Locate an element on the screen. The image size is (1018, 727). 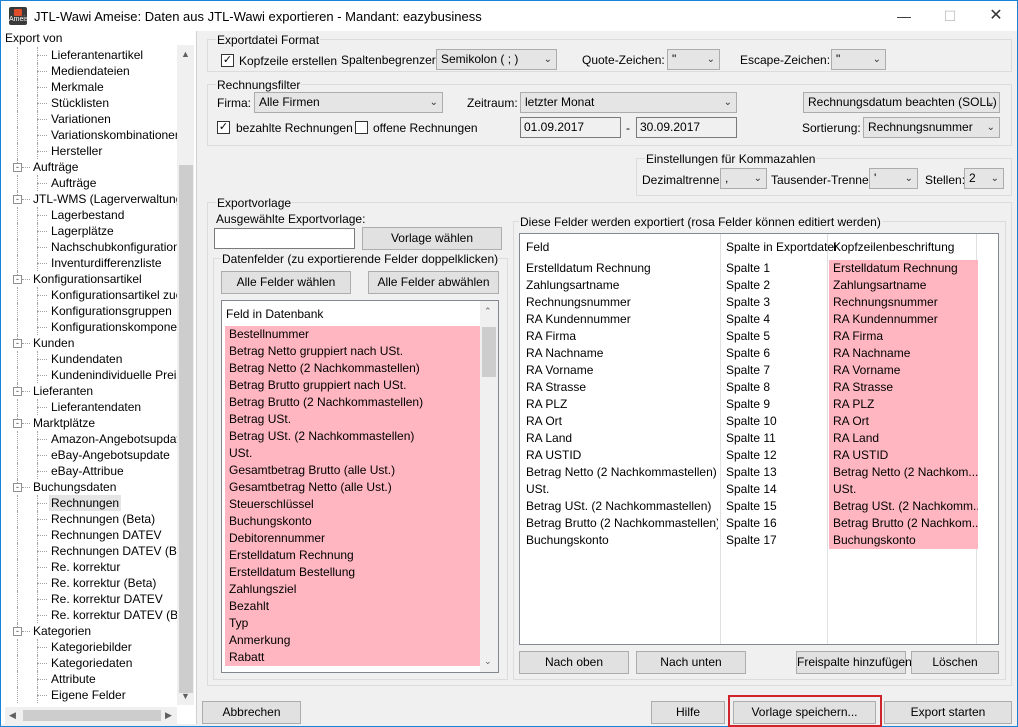
dezimal-select: , ⌄ is located at coordinates (743, 178).